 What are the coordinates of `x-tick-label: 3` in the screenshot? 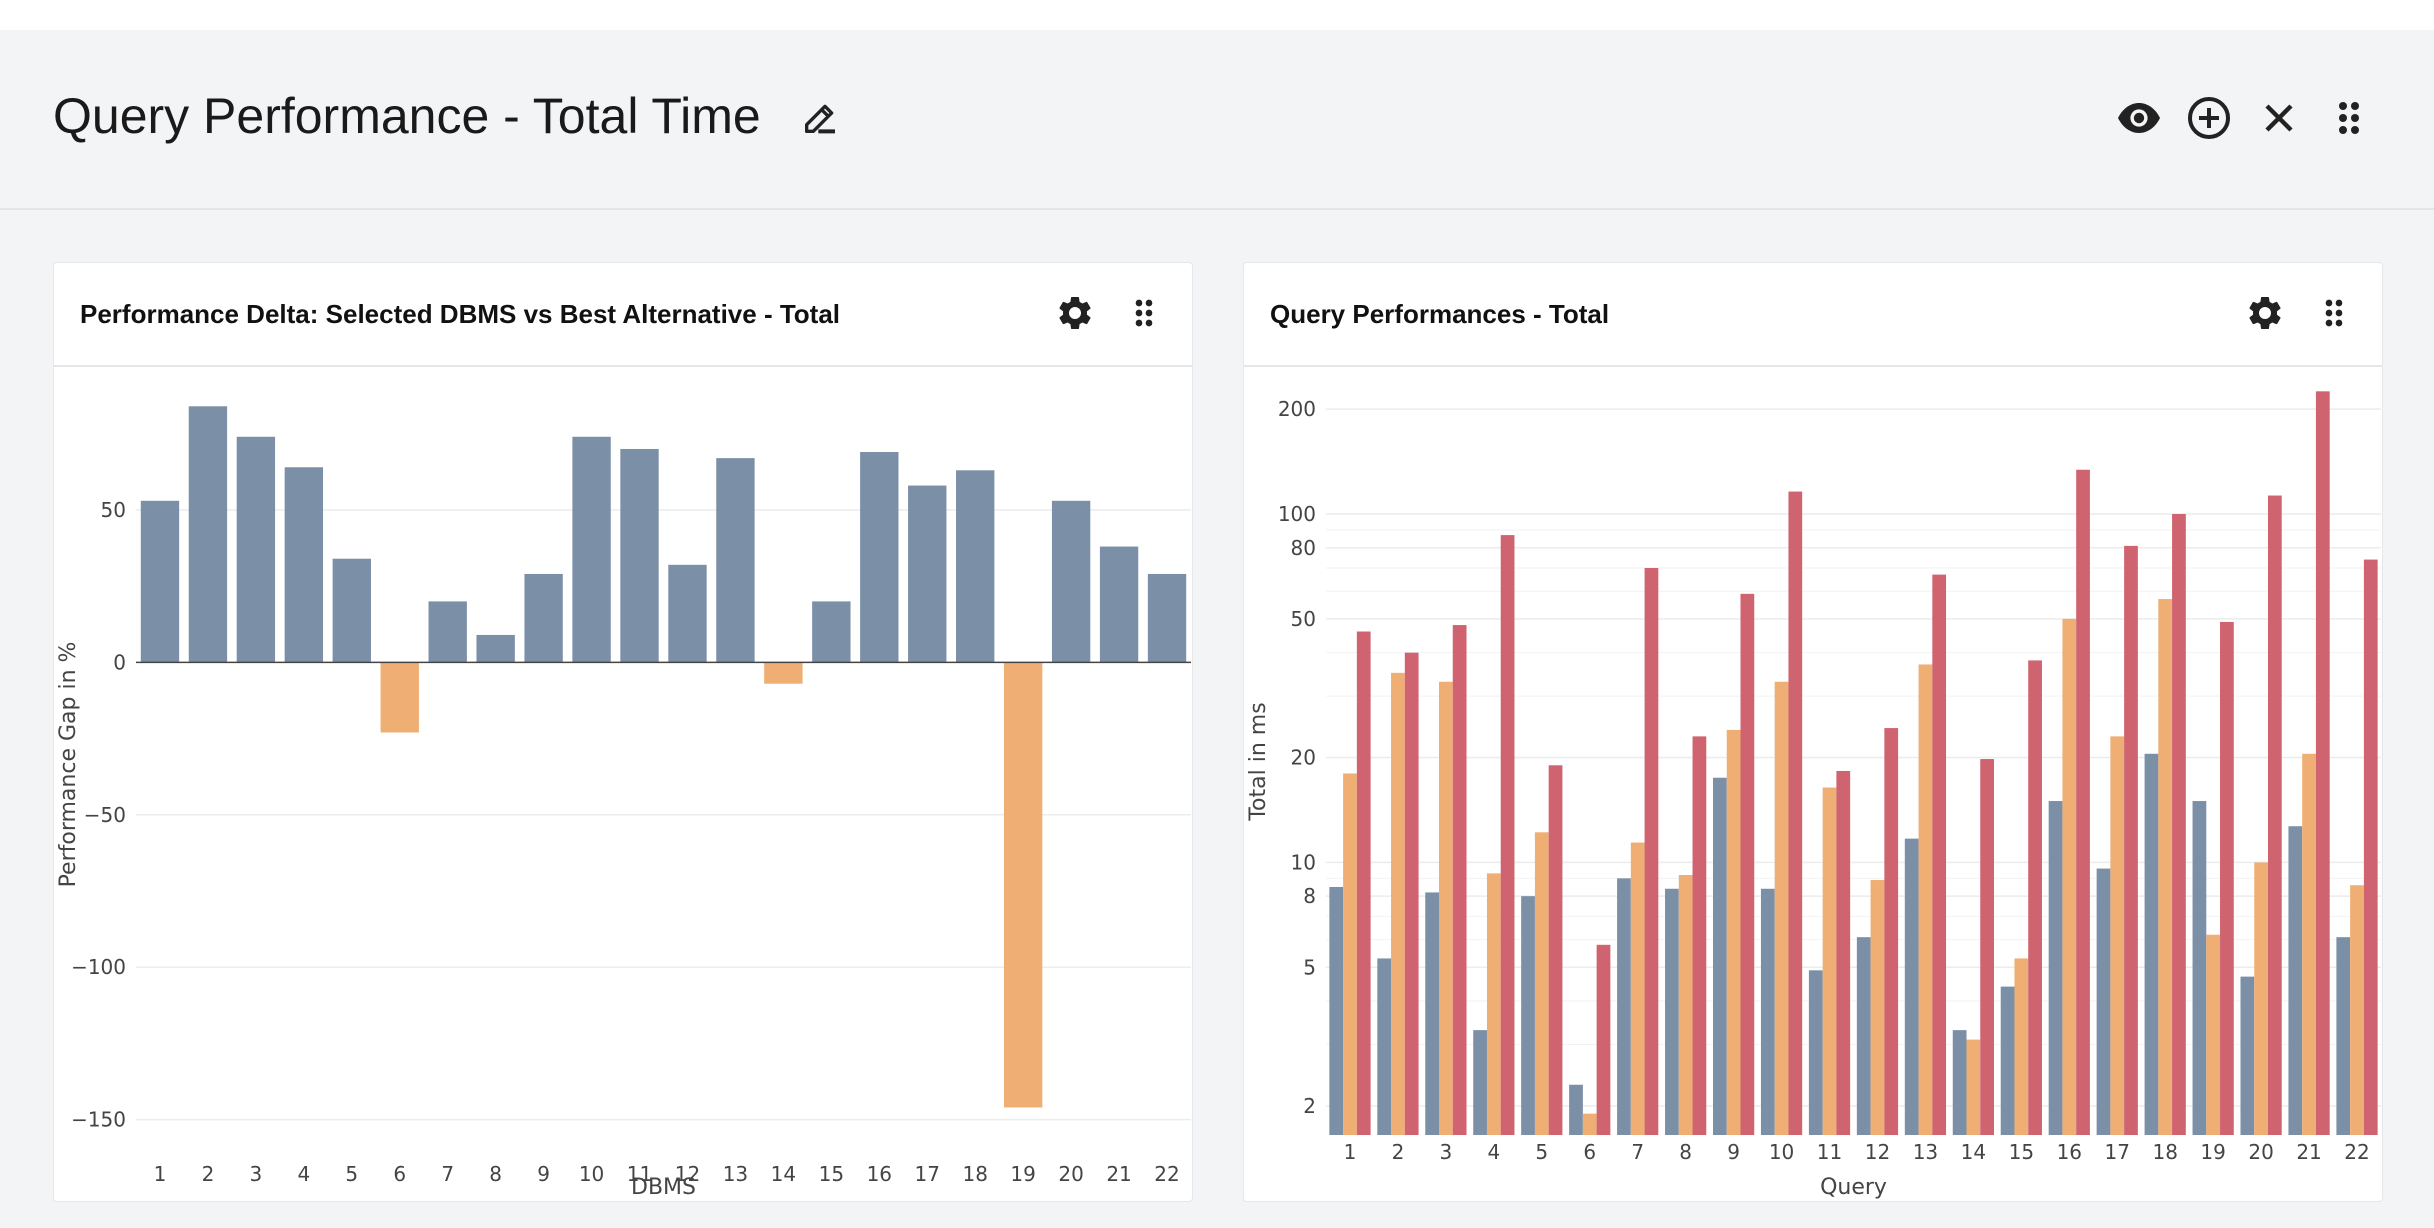 It's located at (256, 1174).